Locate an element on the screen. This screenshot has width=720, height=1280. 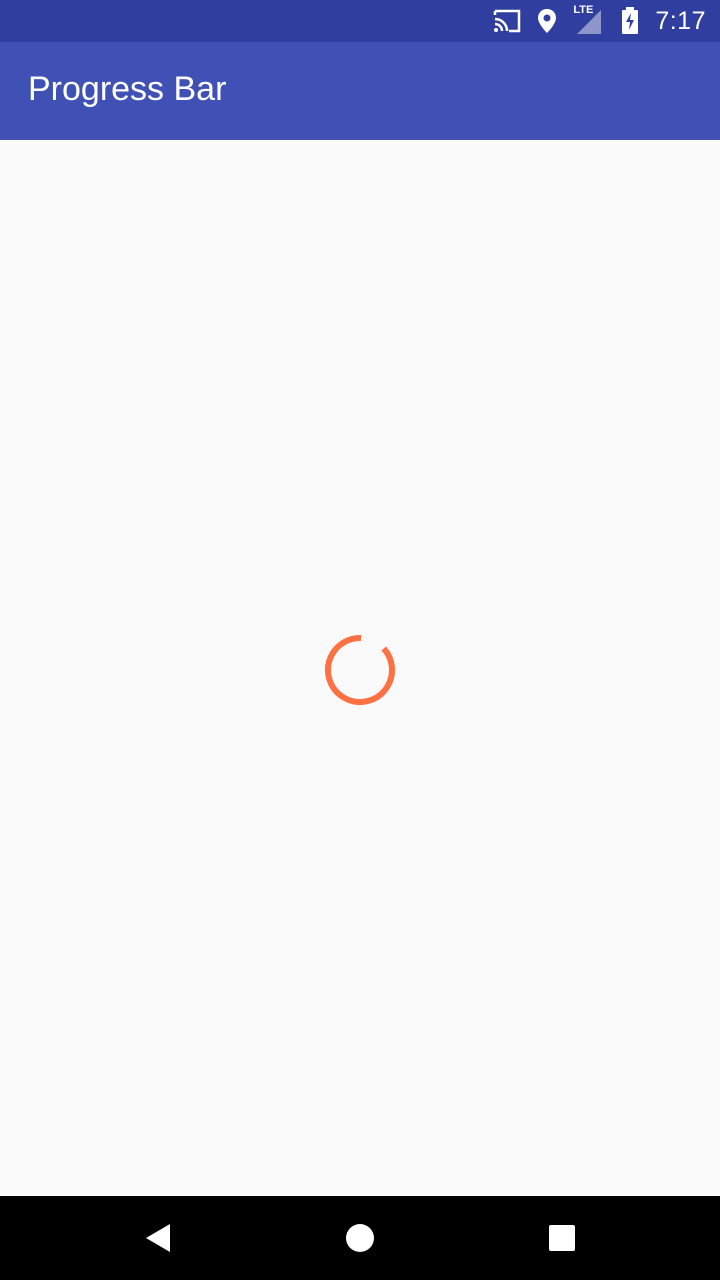
status-time: 7:17 is located at coordinates (680, 20).